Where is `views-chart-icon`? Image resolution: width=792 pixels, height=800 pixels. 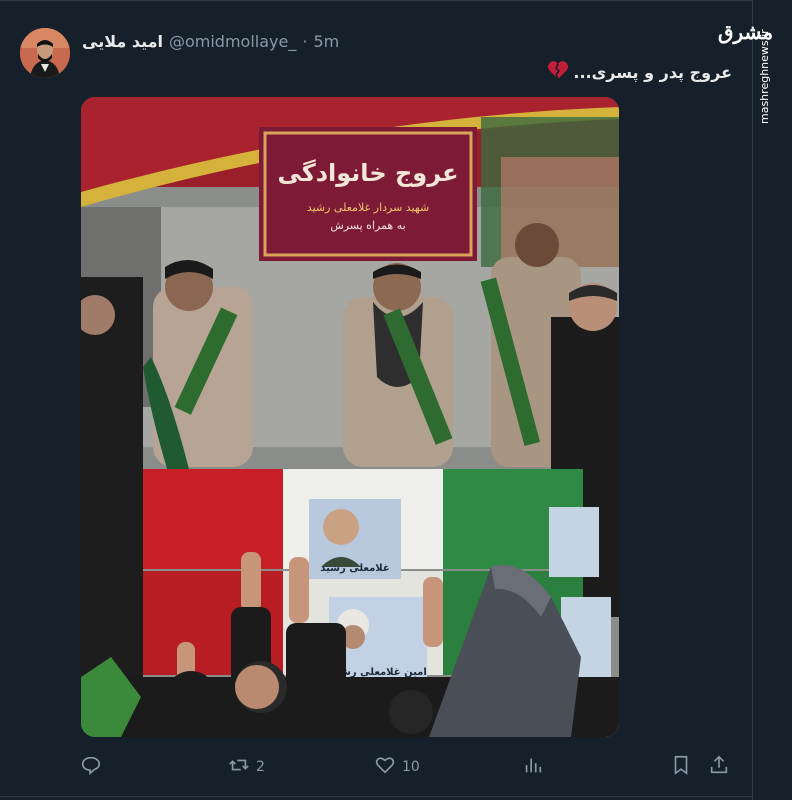 views-chart-icon is located at coordinates (533, 767).